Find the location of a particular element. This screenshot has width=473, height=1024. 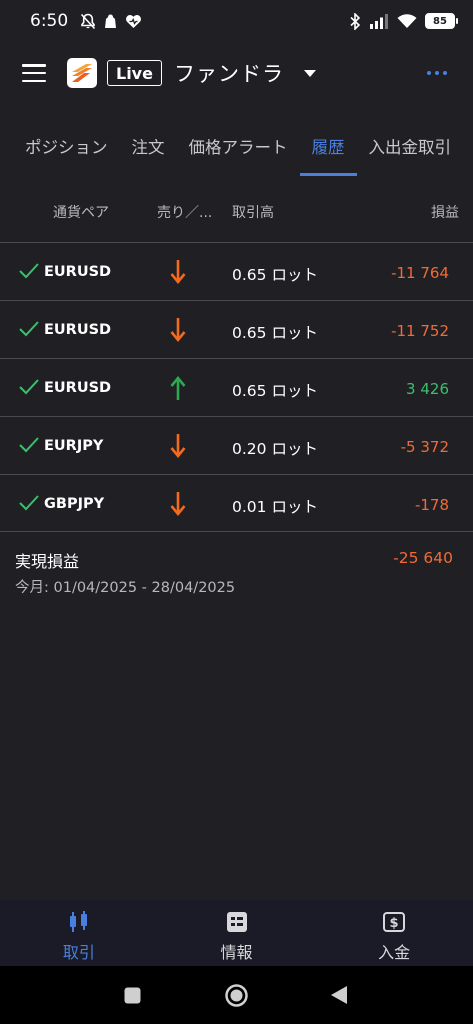

row-pair: GBPJPY is located at coordinates (74, 504).